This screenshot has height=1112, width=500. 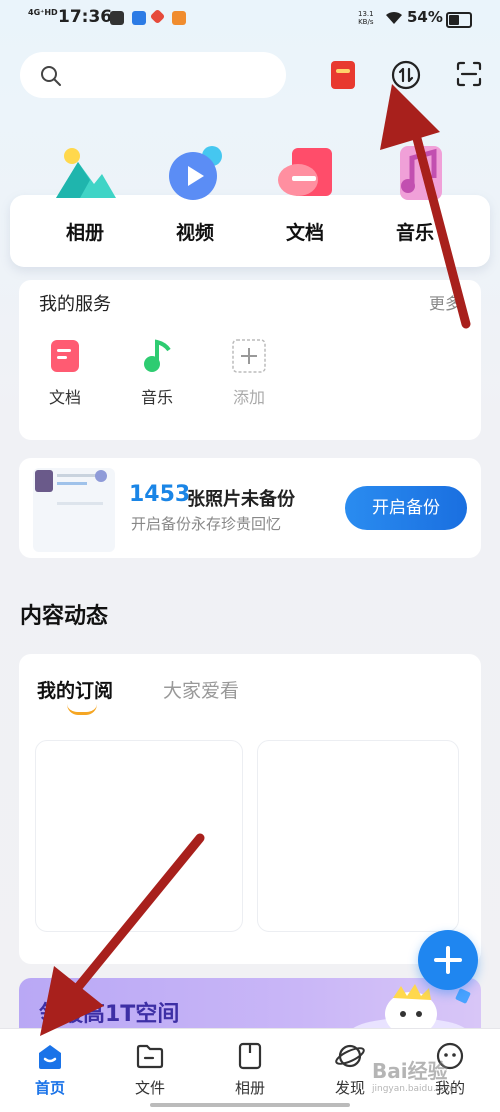 I want to click on category-music: 音乐, so click(x=415, y=192).